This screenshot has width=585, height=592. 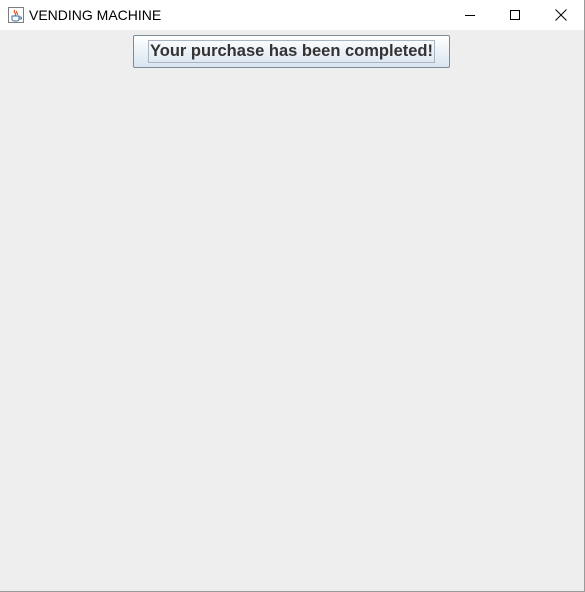 I want to click on focus-ring: Your purchase has been completed!, so click(x=291, y=51).